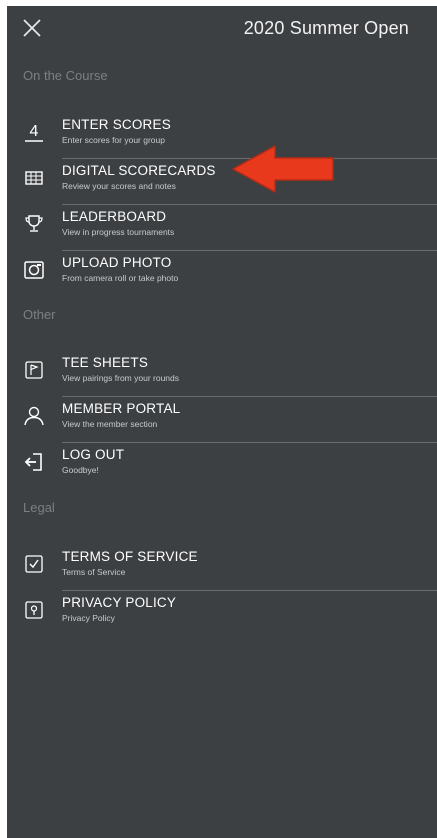  I want to click on menu-item-subtitle: Goodbye!, so click(80, 470).